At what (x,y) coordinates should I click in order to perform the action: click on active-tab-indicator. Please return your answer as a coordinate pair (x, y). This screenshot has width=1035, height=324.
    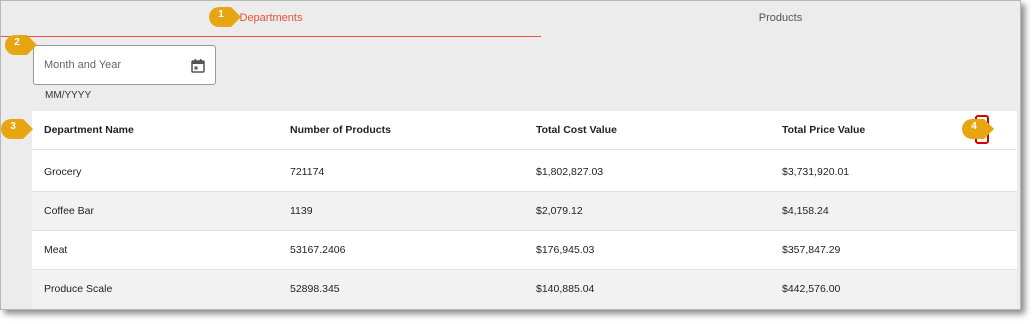
    Looking at the image, I should click on (271, 36).